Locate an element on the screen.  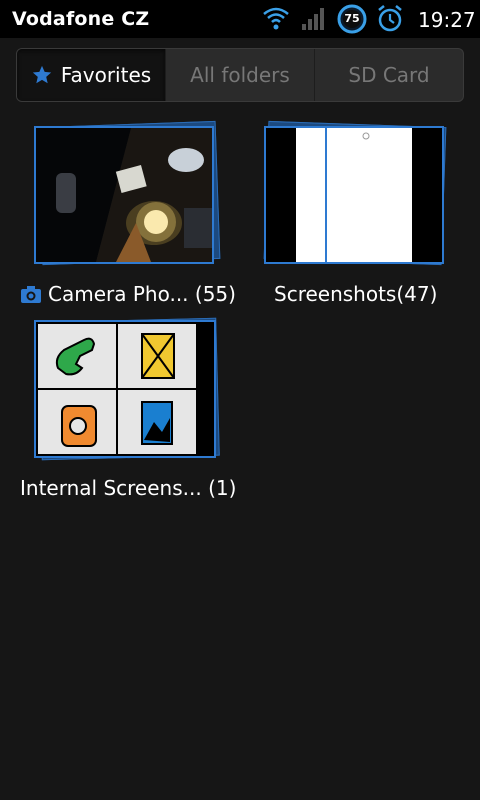
status-bar: Vodafone CZ 75 19:27 is located at coordinates (240, 19).